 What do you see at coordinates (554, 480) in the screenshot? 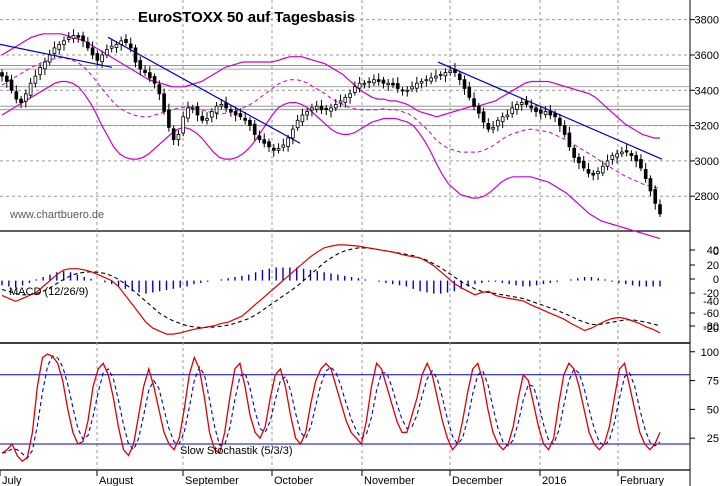
I see `x-tick-label: 2016` at bounding box center [554, 480].